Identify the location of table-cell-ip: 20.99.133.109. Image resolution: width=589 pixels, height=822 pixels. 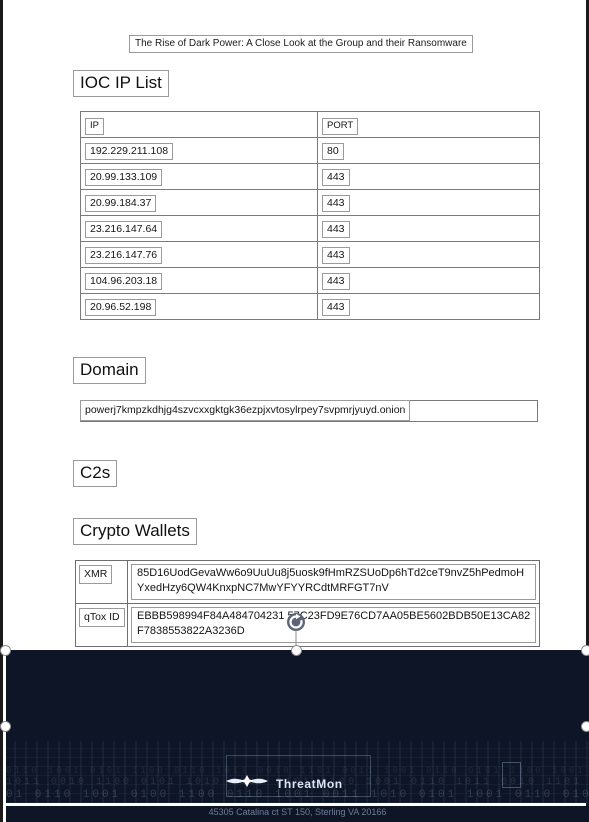
(199, 176).